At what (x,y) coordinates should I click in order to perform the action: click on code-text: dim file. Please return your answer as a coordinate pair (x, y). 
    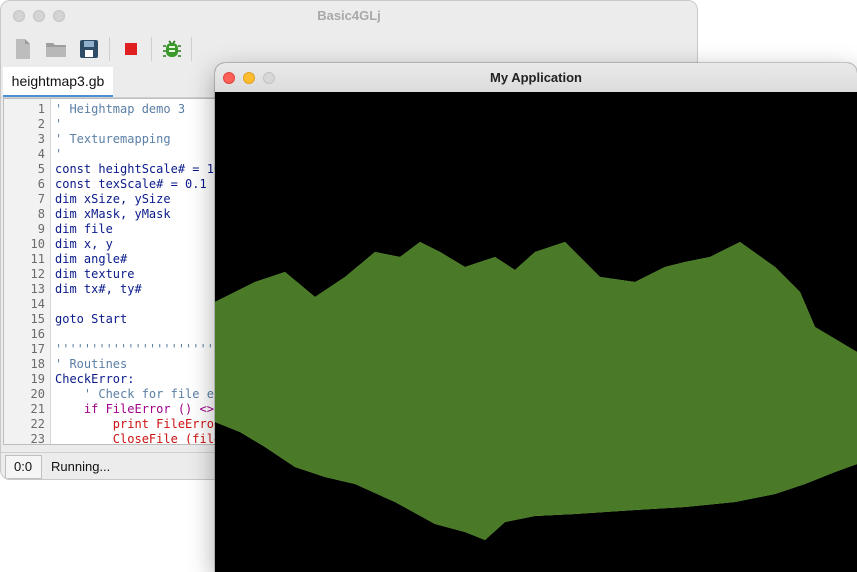
    Looking at the image, I should click on (84, 229).